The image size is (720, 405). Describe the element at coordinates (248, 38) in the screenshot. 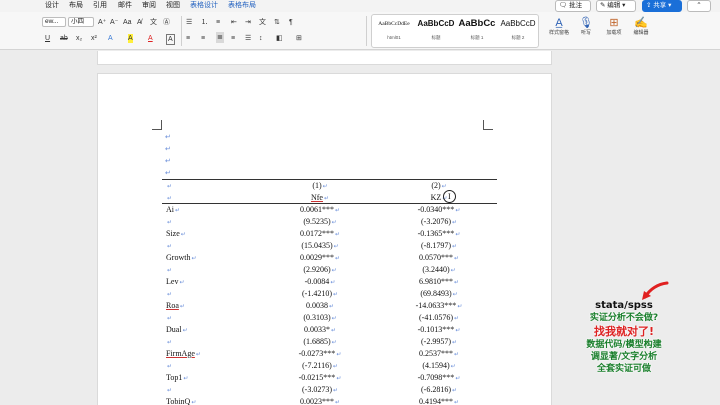

I see `distributed-icon: ☰` at that location.